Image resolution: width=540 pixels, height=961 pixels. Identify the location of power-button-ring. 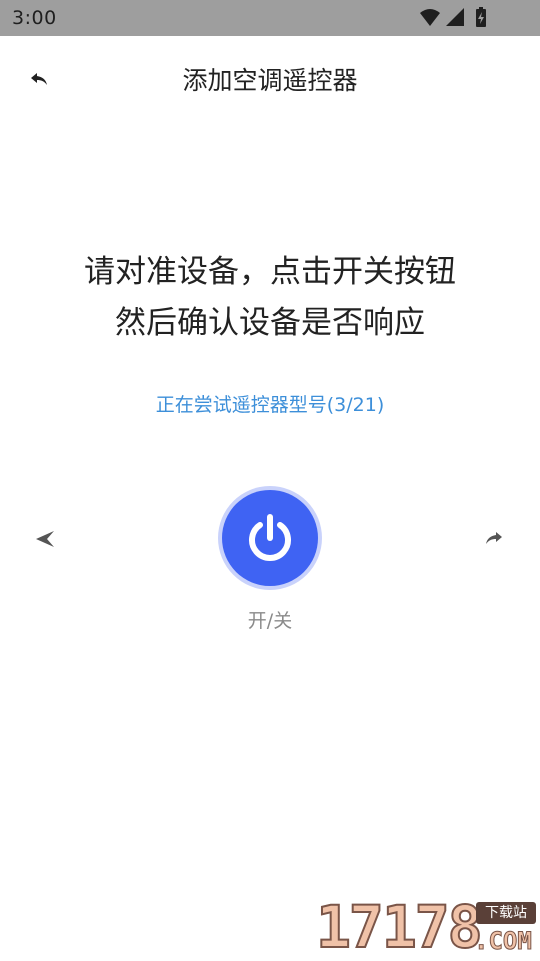
(270, 538).